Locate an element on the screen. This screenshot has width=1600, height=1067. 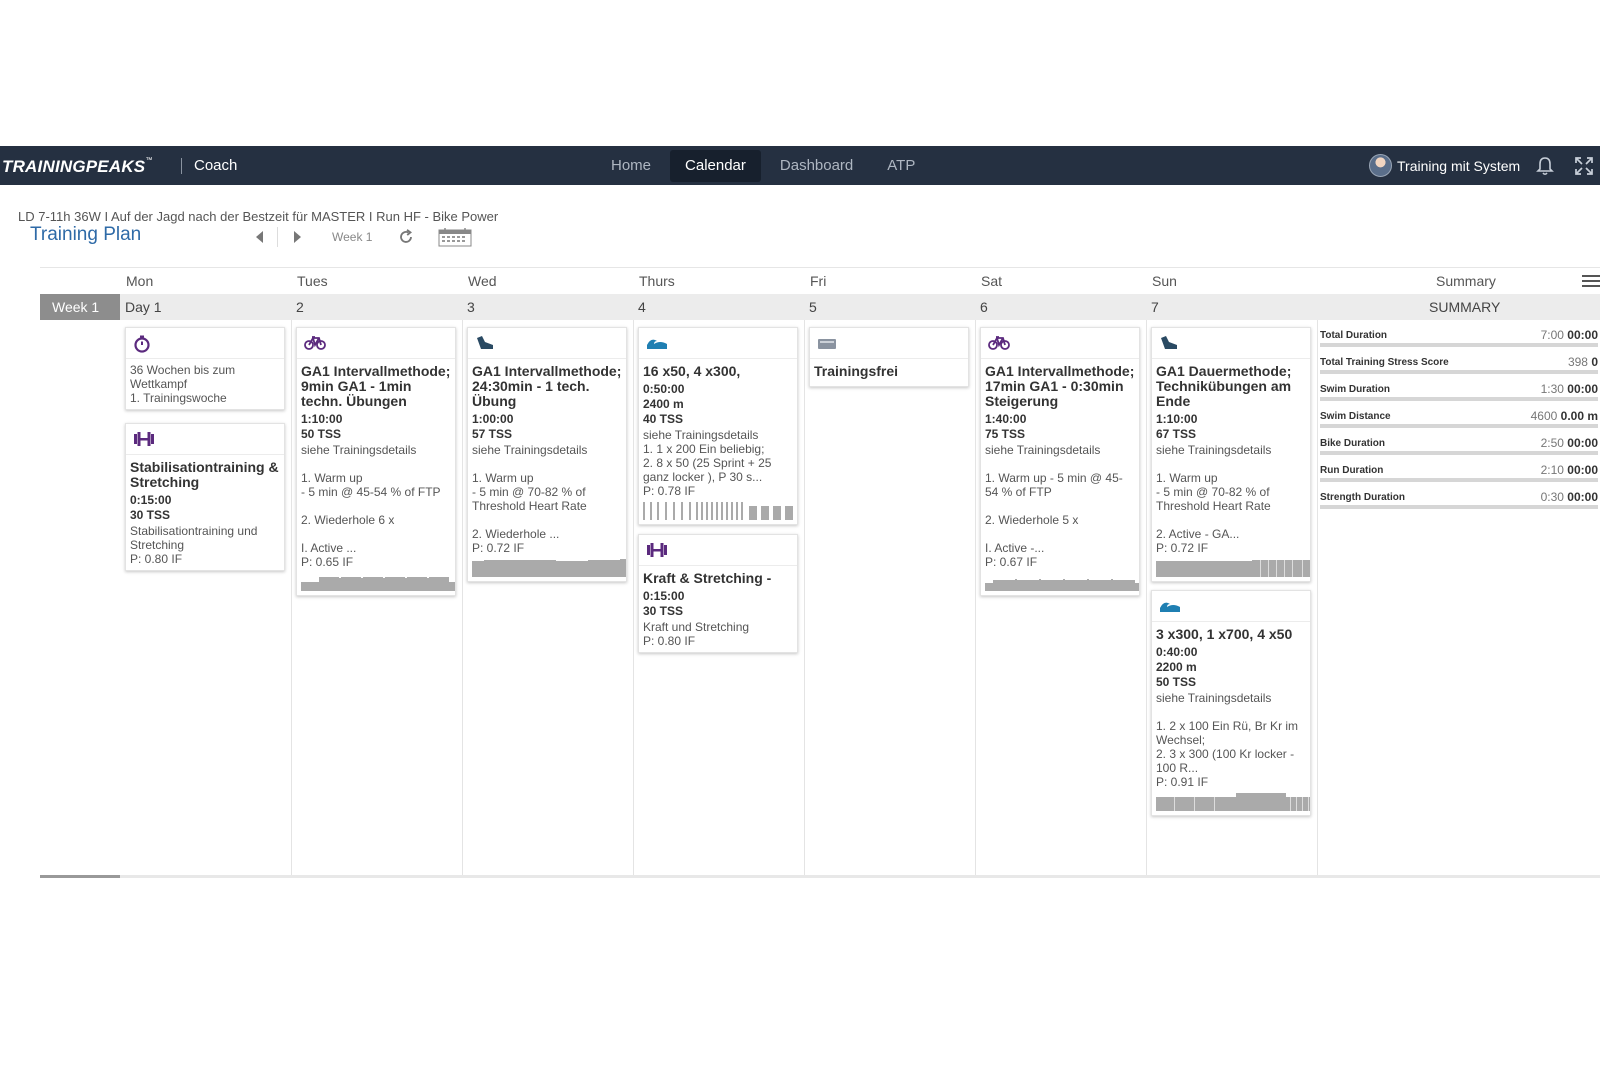
card-tss: 50 TSS is located at coordinates (321, 434).